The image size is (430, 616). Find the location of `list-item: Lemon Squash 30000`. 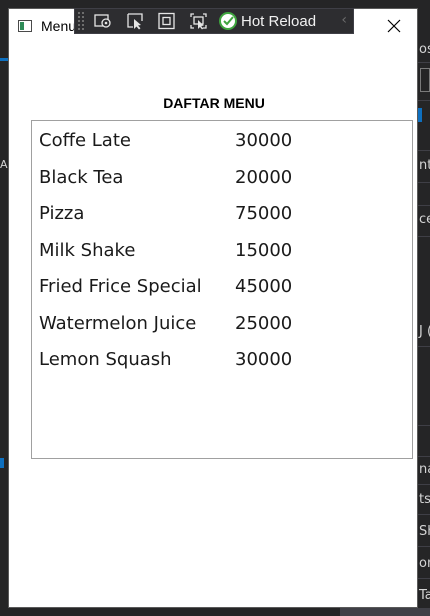

list-item: Lemon Squash 30000 is located at coordinates (219, 364).